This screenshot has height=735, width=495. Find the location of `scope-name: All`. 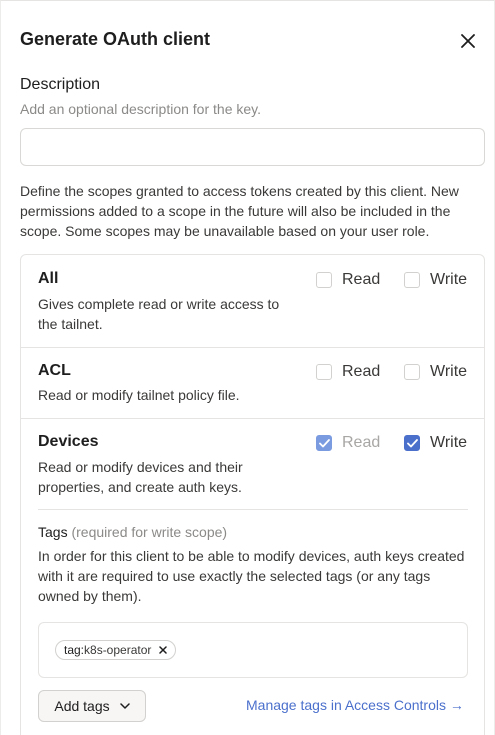

scope-name: All is located at coordinates (48, 278).